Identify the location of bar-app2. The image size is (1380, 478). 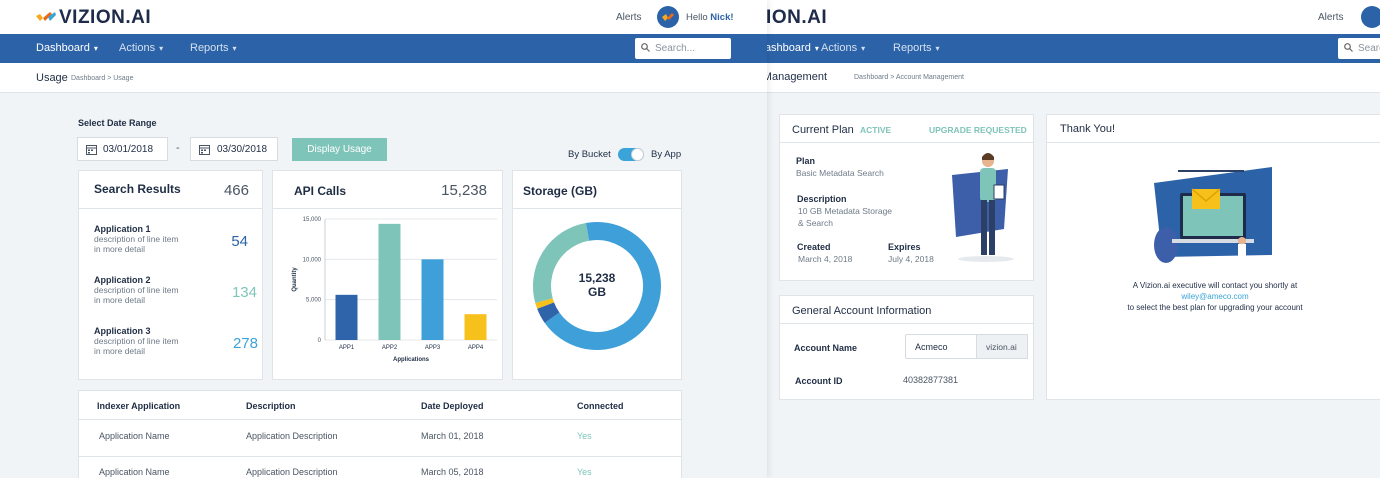
(389, 281).